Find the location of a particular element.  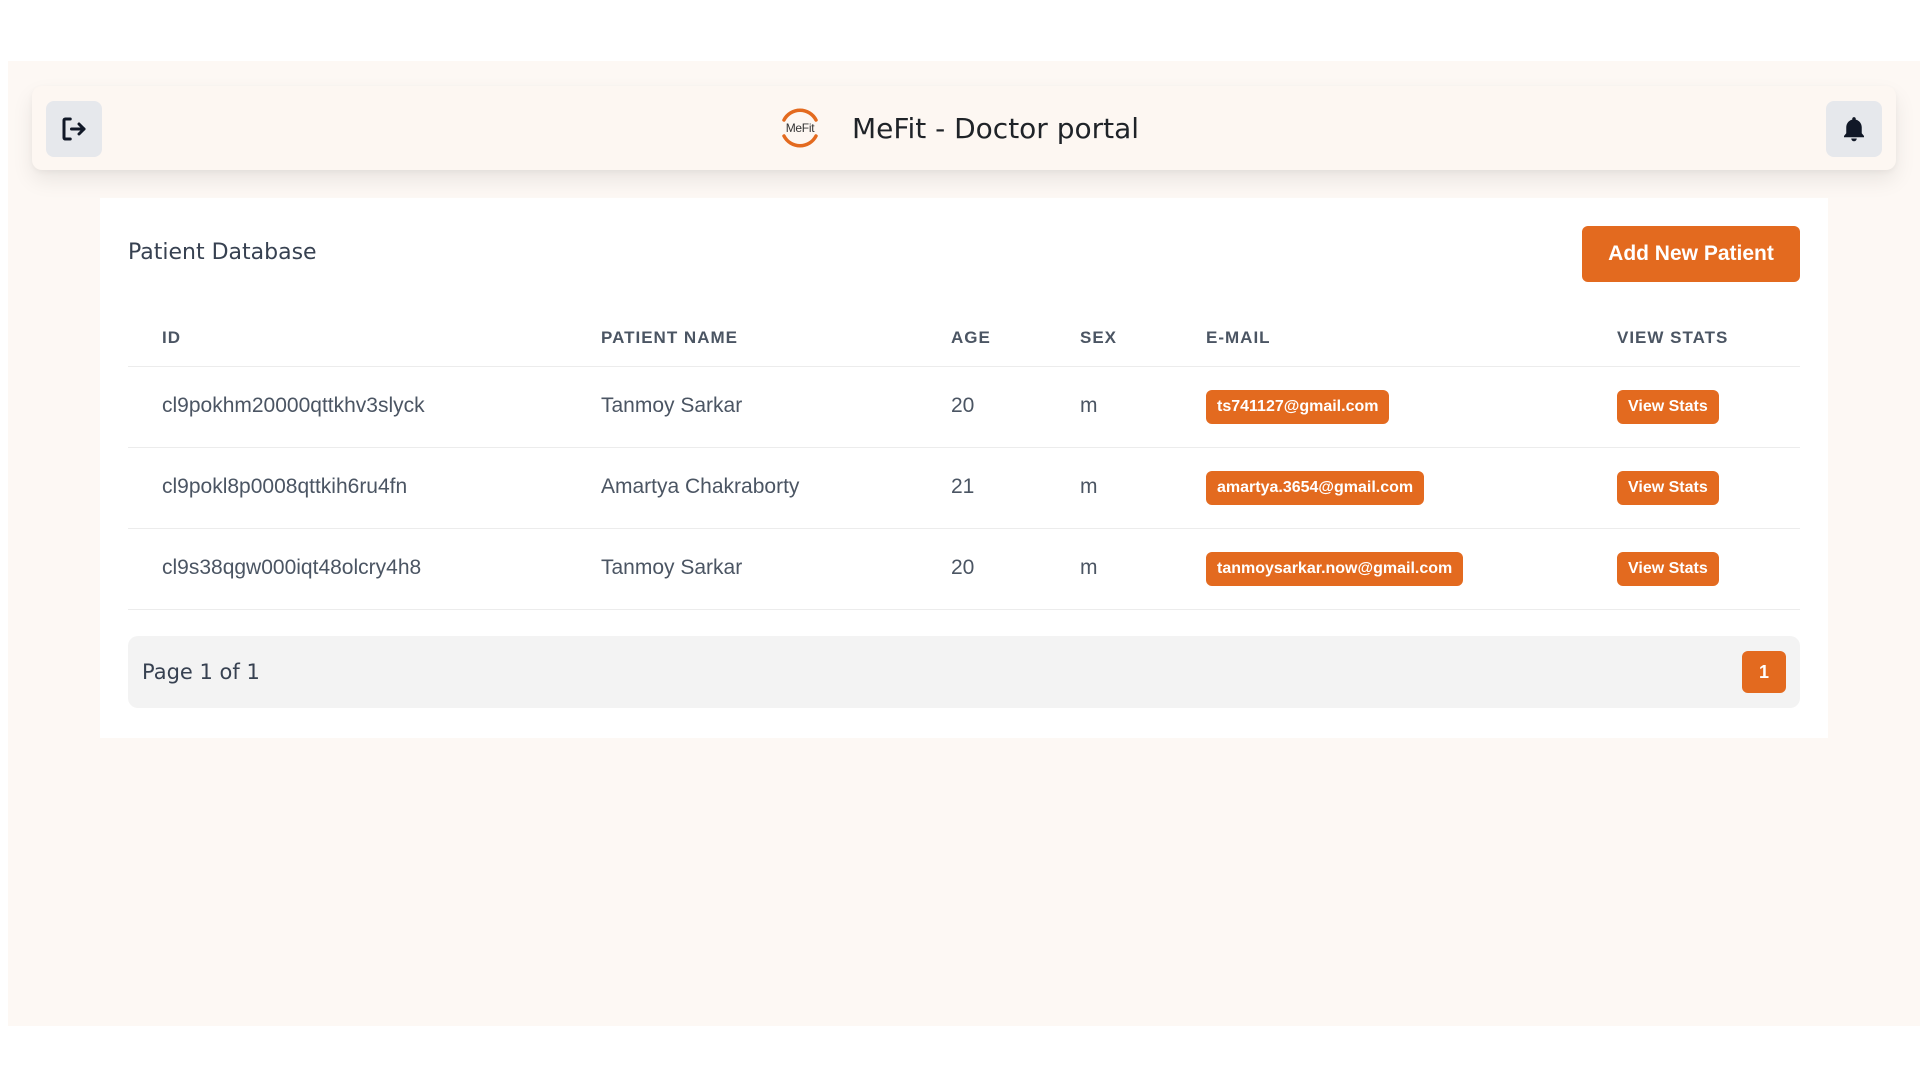

patient-id: cl9pokl8p0008qttkih6ru4fn is located at coordinates (285, 486).